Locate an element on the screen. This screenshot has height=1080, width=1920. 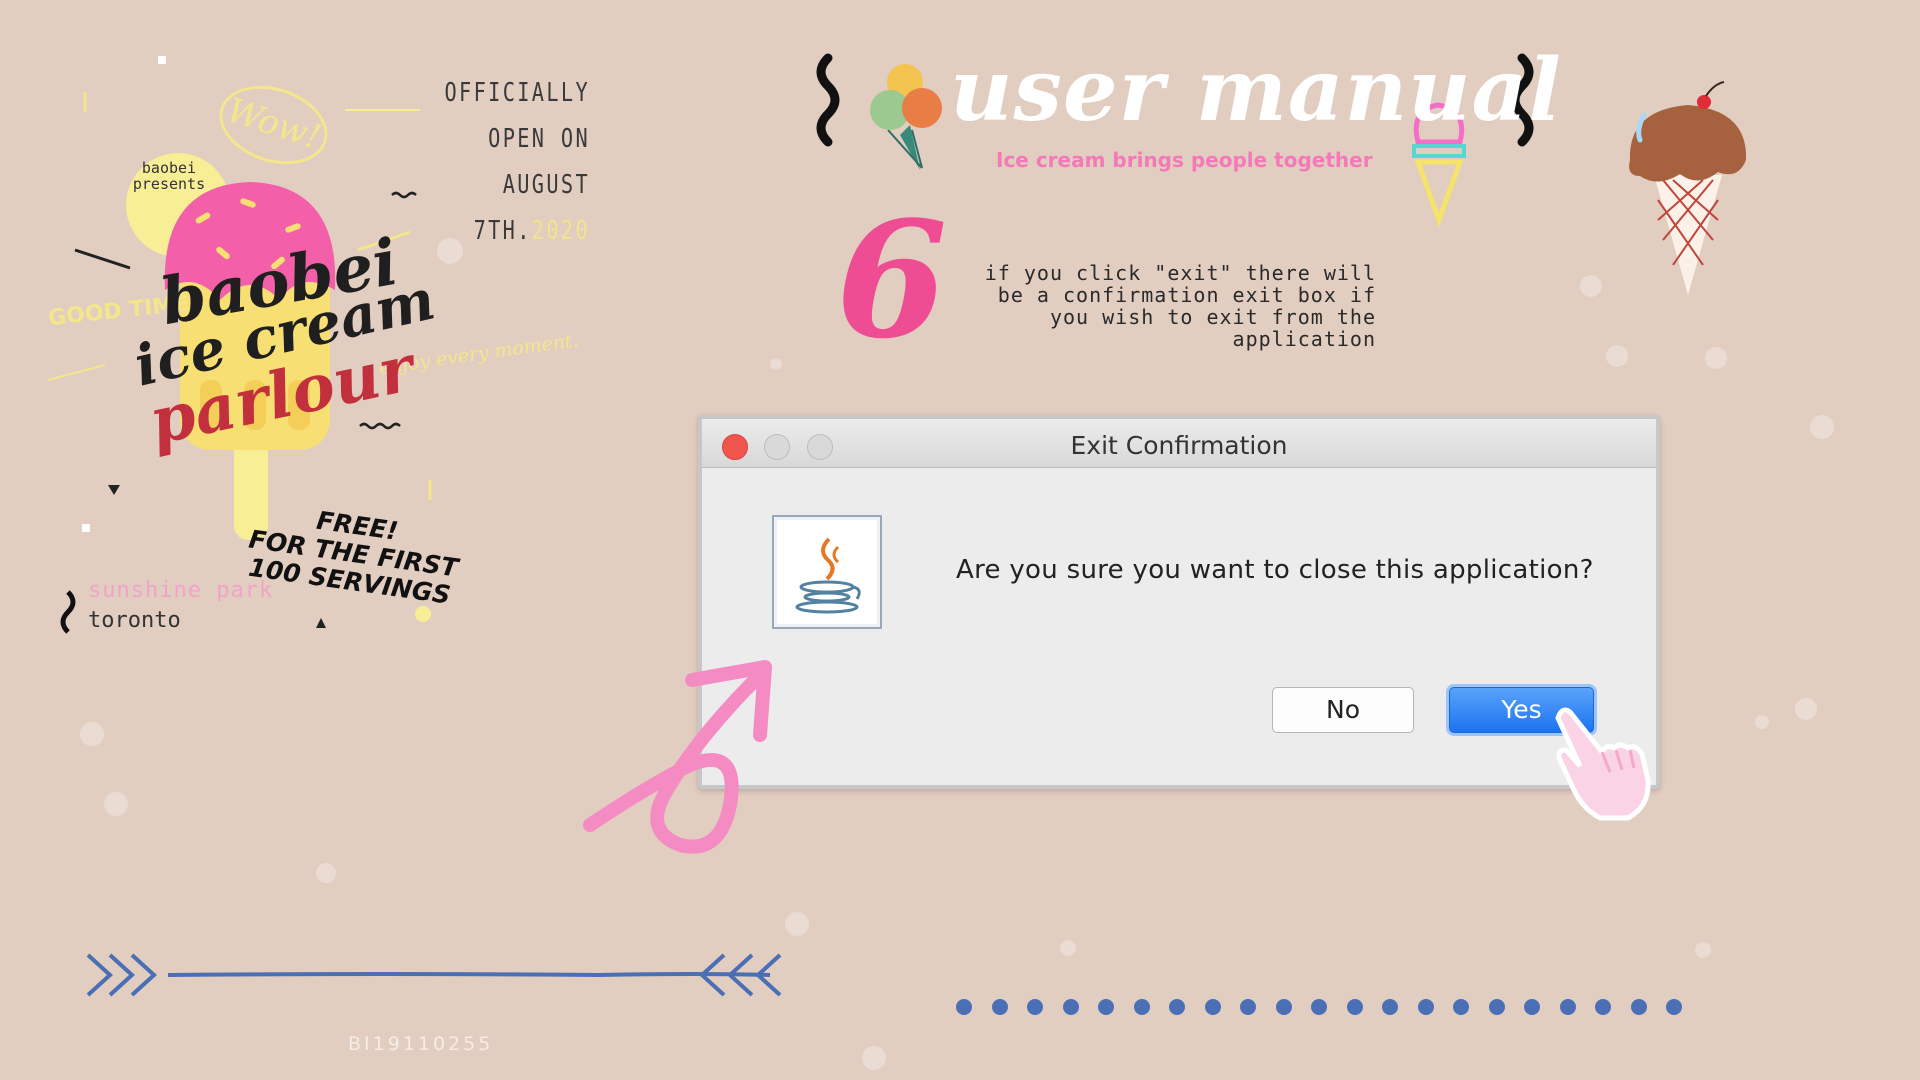
dialog-titlebar: Exit Confirmation is located at coordinates (1179, 443).